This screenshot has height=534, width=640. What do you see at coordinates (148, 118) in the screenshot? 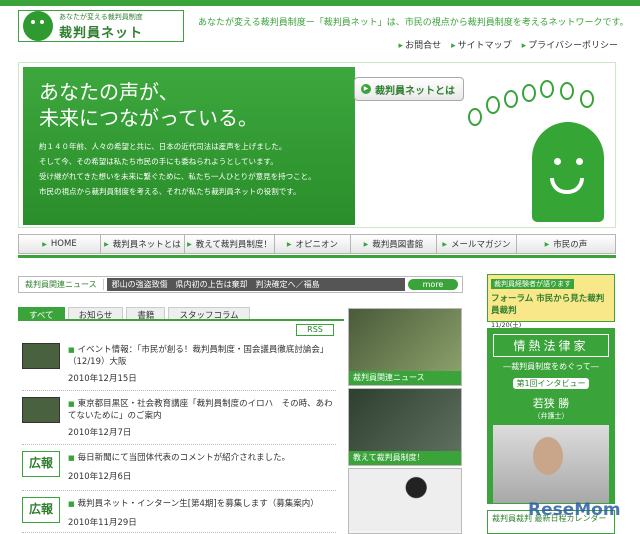
I see `hero-title-line2: 未来につながっている。` at bounding box center [148, 118].